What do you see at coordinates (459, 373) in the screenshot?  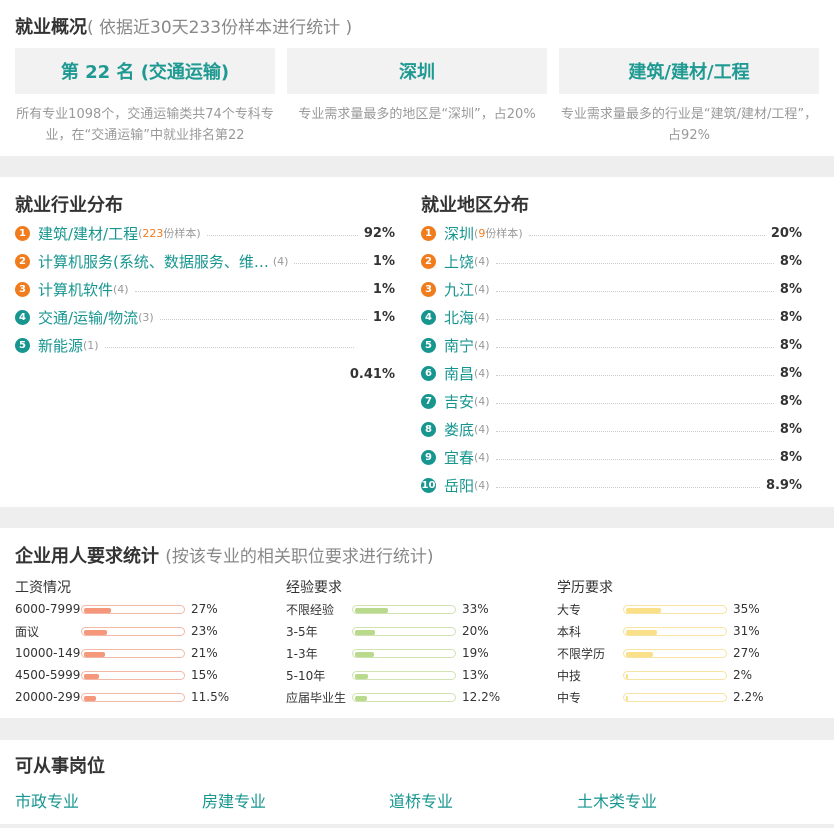 I see `region-name: 南昌` at bounding box center [459, 373].